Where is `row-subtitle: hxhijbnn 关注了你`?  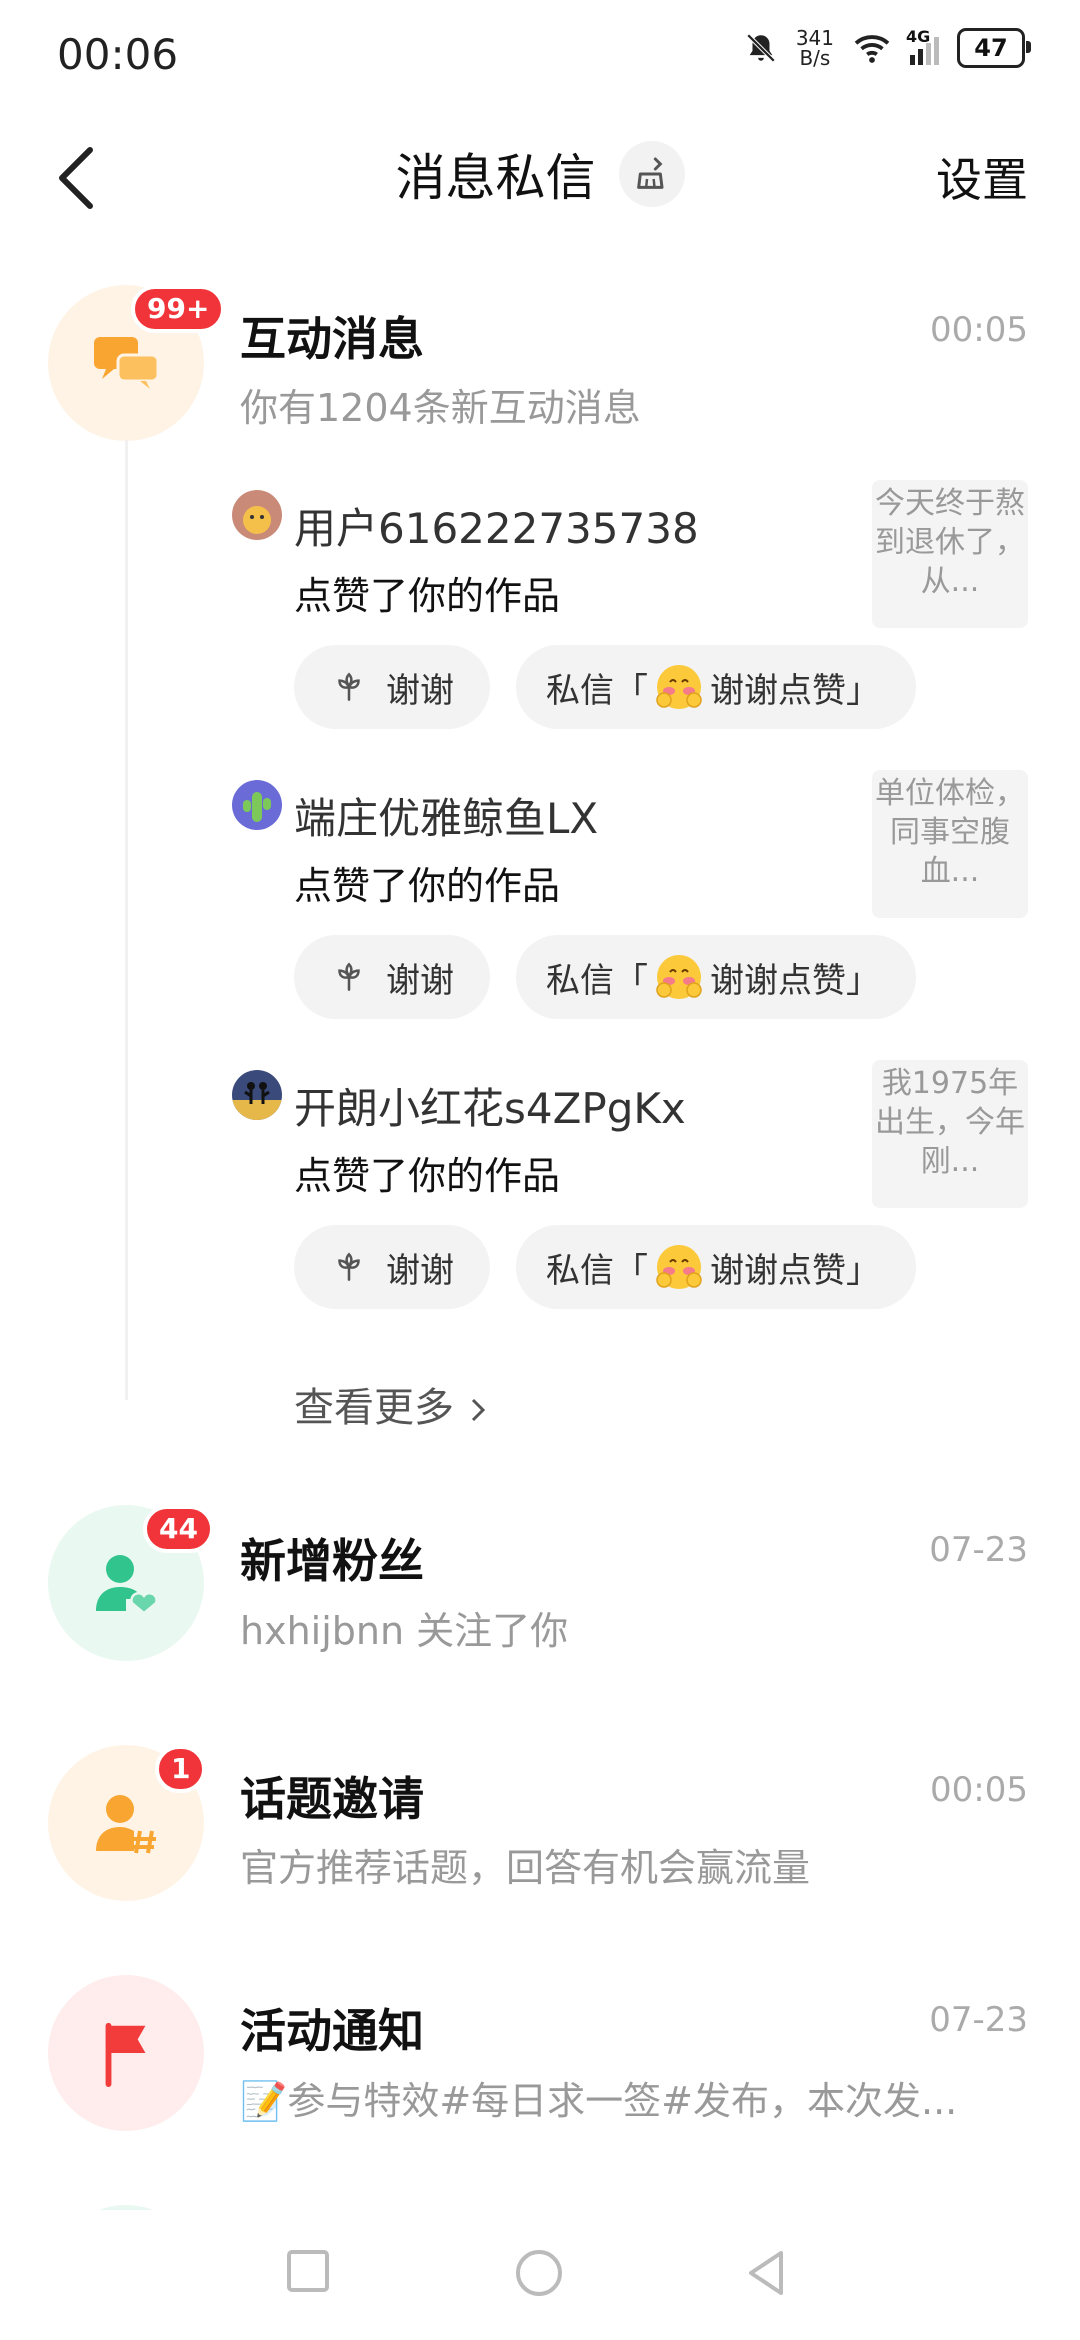 row-subtitle: hxhijbnn 关注了你 is located at coordinates (404, 1631).